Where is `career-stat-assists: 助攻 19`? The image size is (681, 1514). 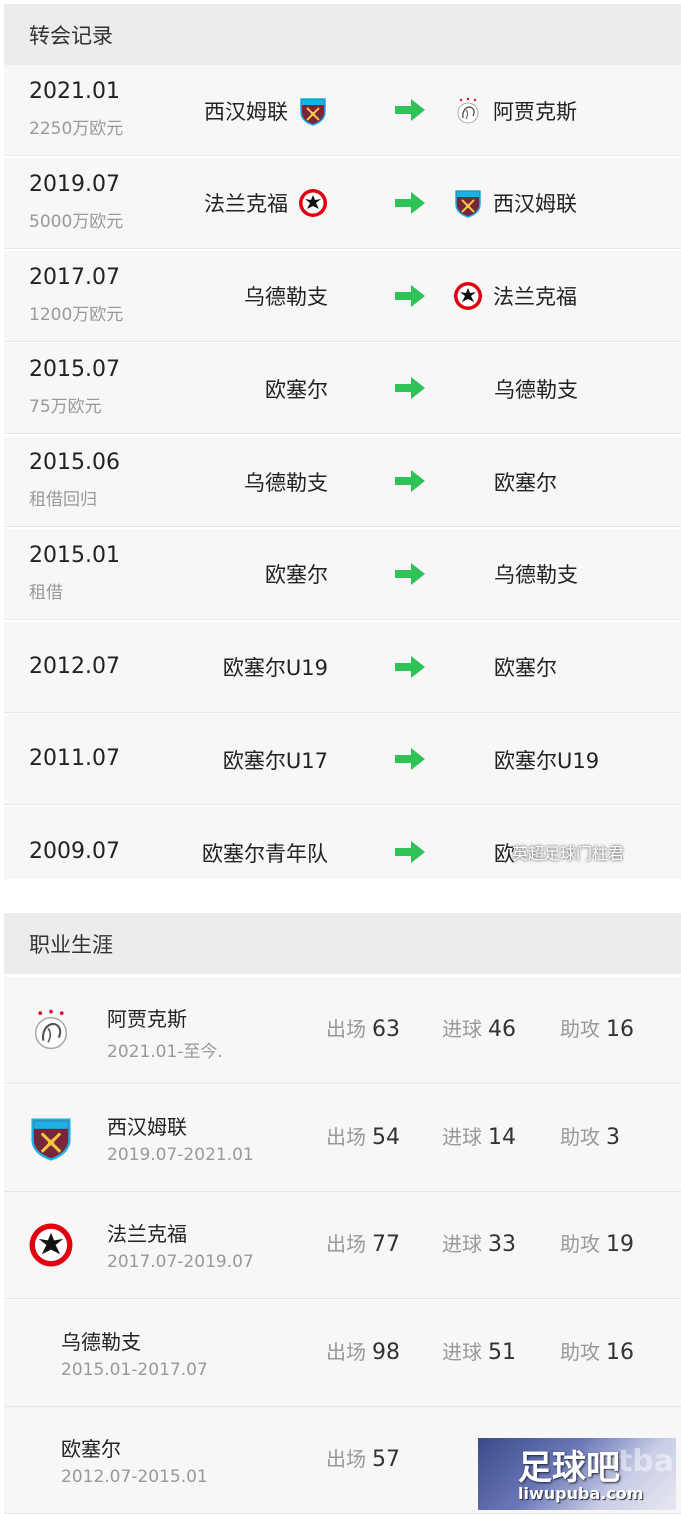 career-stat-assists: 助攻 19 is located at coordinates (597, 1242).